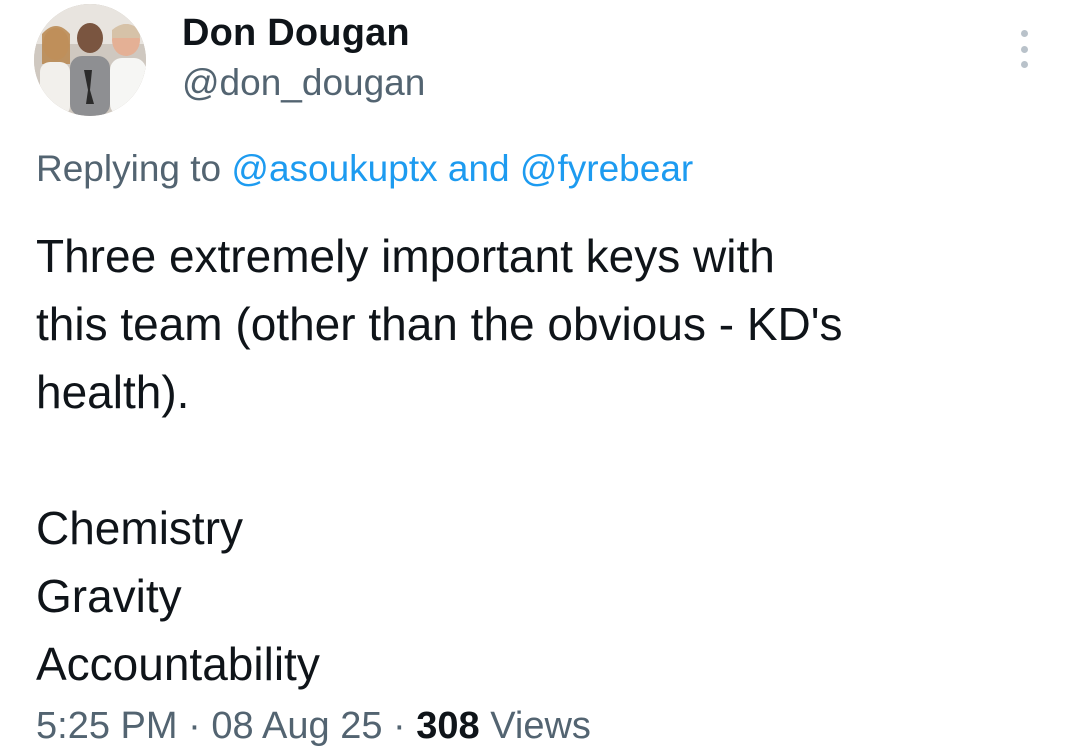  Describe the element at coordinates (447, 726) in the screenshot. I see `views-count: 308` at that location.